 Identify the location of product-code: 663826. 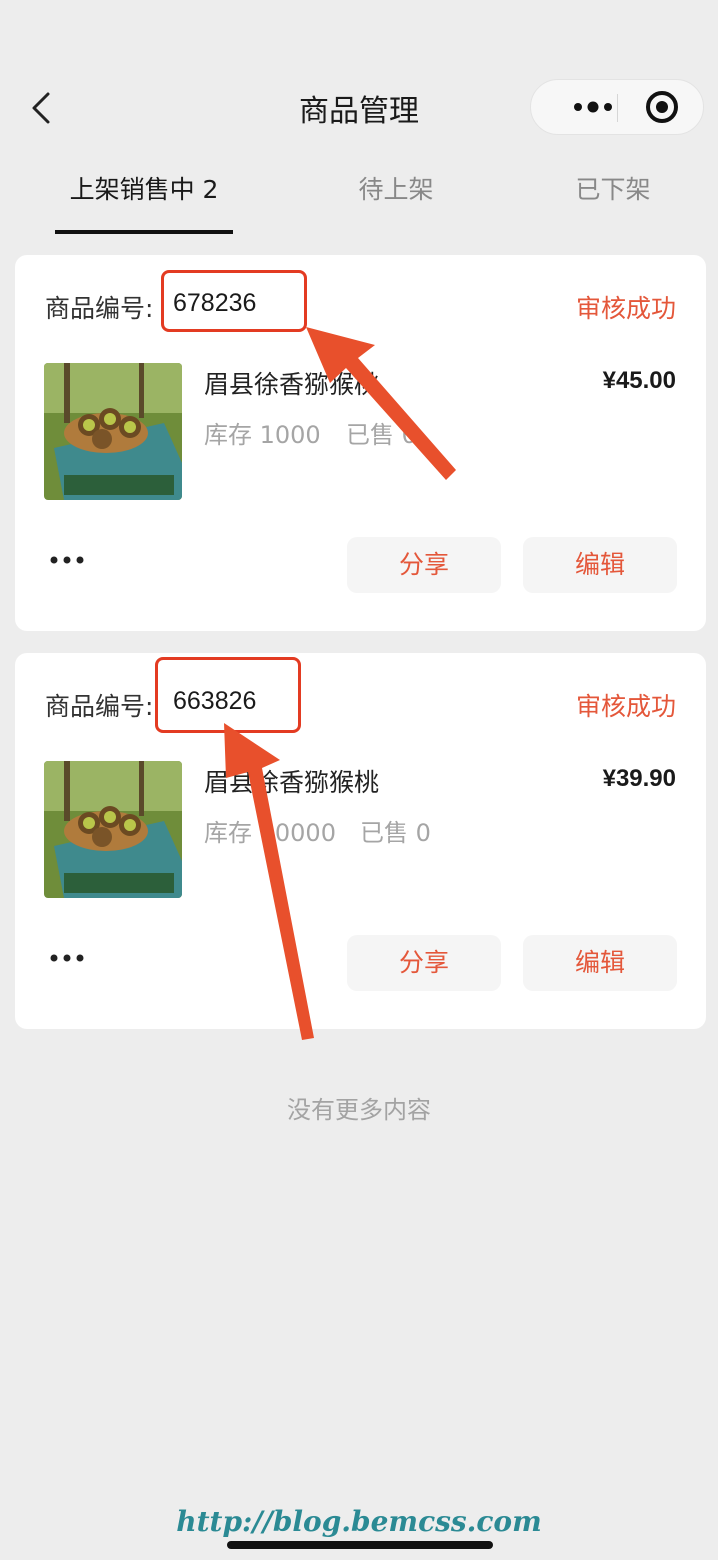
(215, 701).